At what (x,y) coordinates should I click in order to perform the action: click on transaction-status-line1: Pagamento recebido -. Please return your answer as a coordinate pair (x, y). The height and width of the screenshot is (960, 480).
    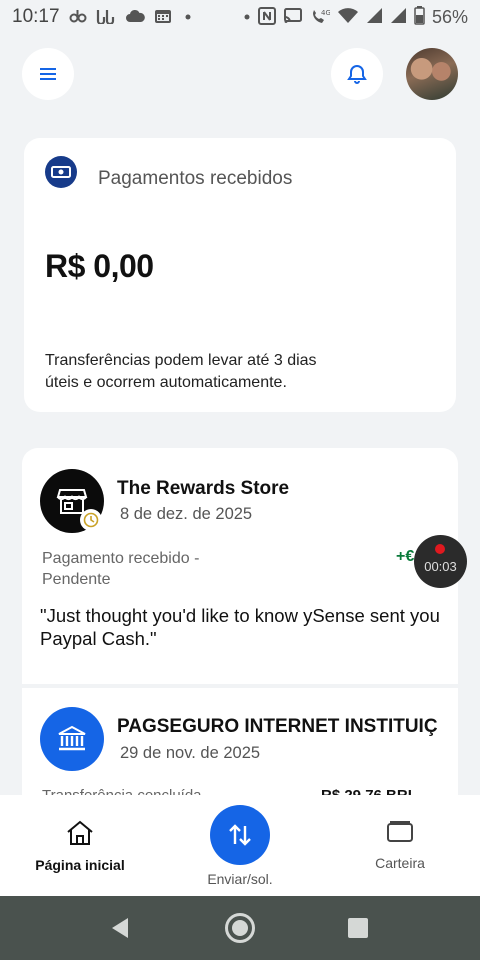
    Looking at the image, I should click on (121, 558).